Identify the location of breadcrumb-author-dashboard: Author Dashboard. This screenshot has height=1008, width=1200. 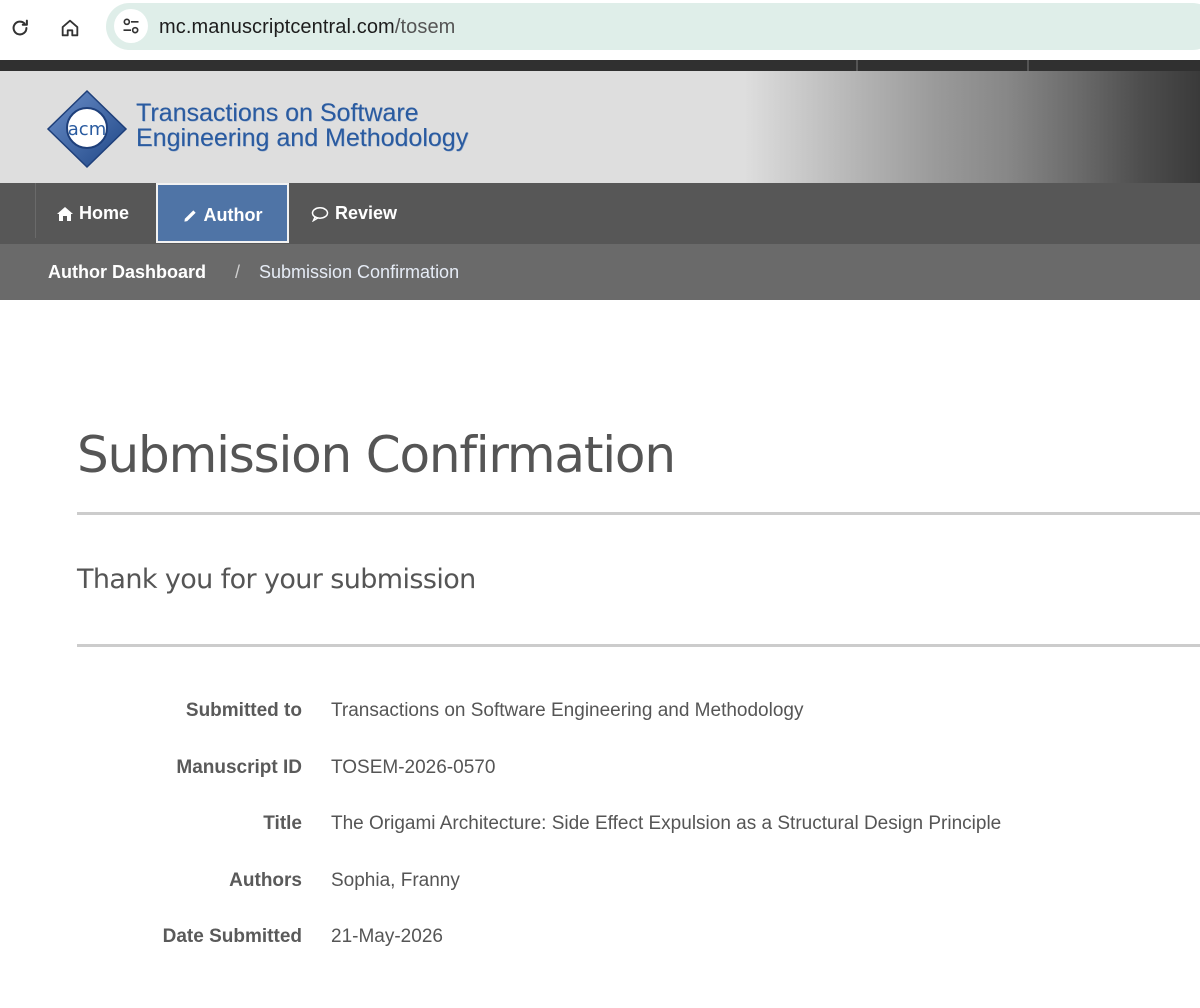
(127, 272).